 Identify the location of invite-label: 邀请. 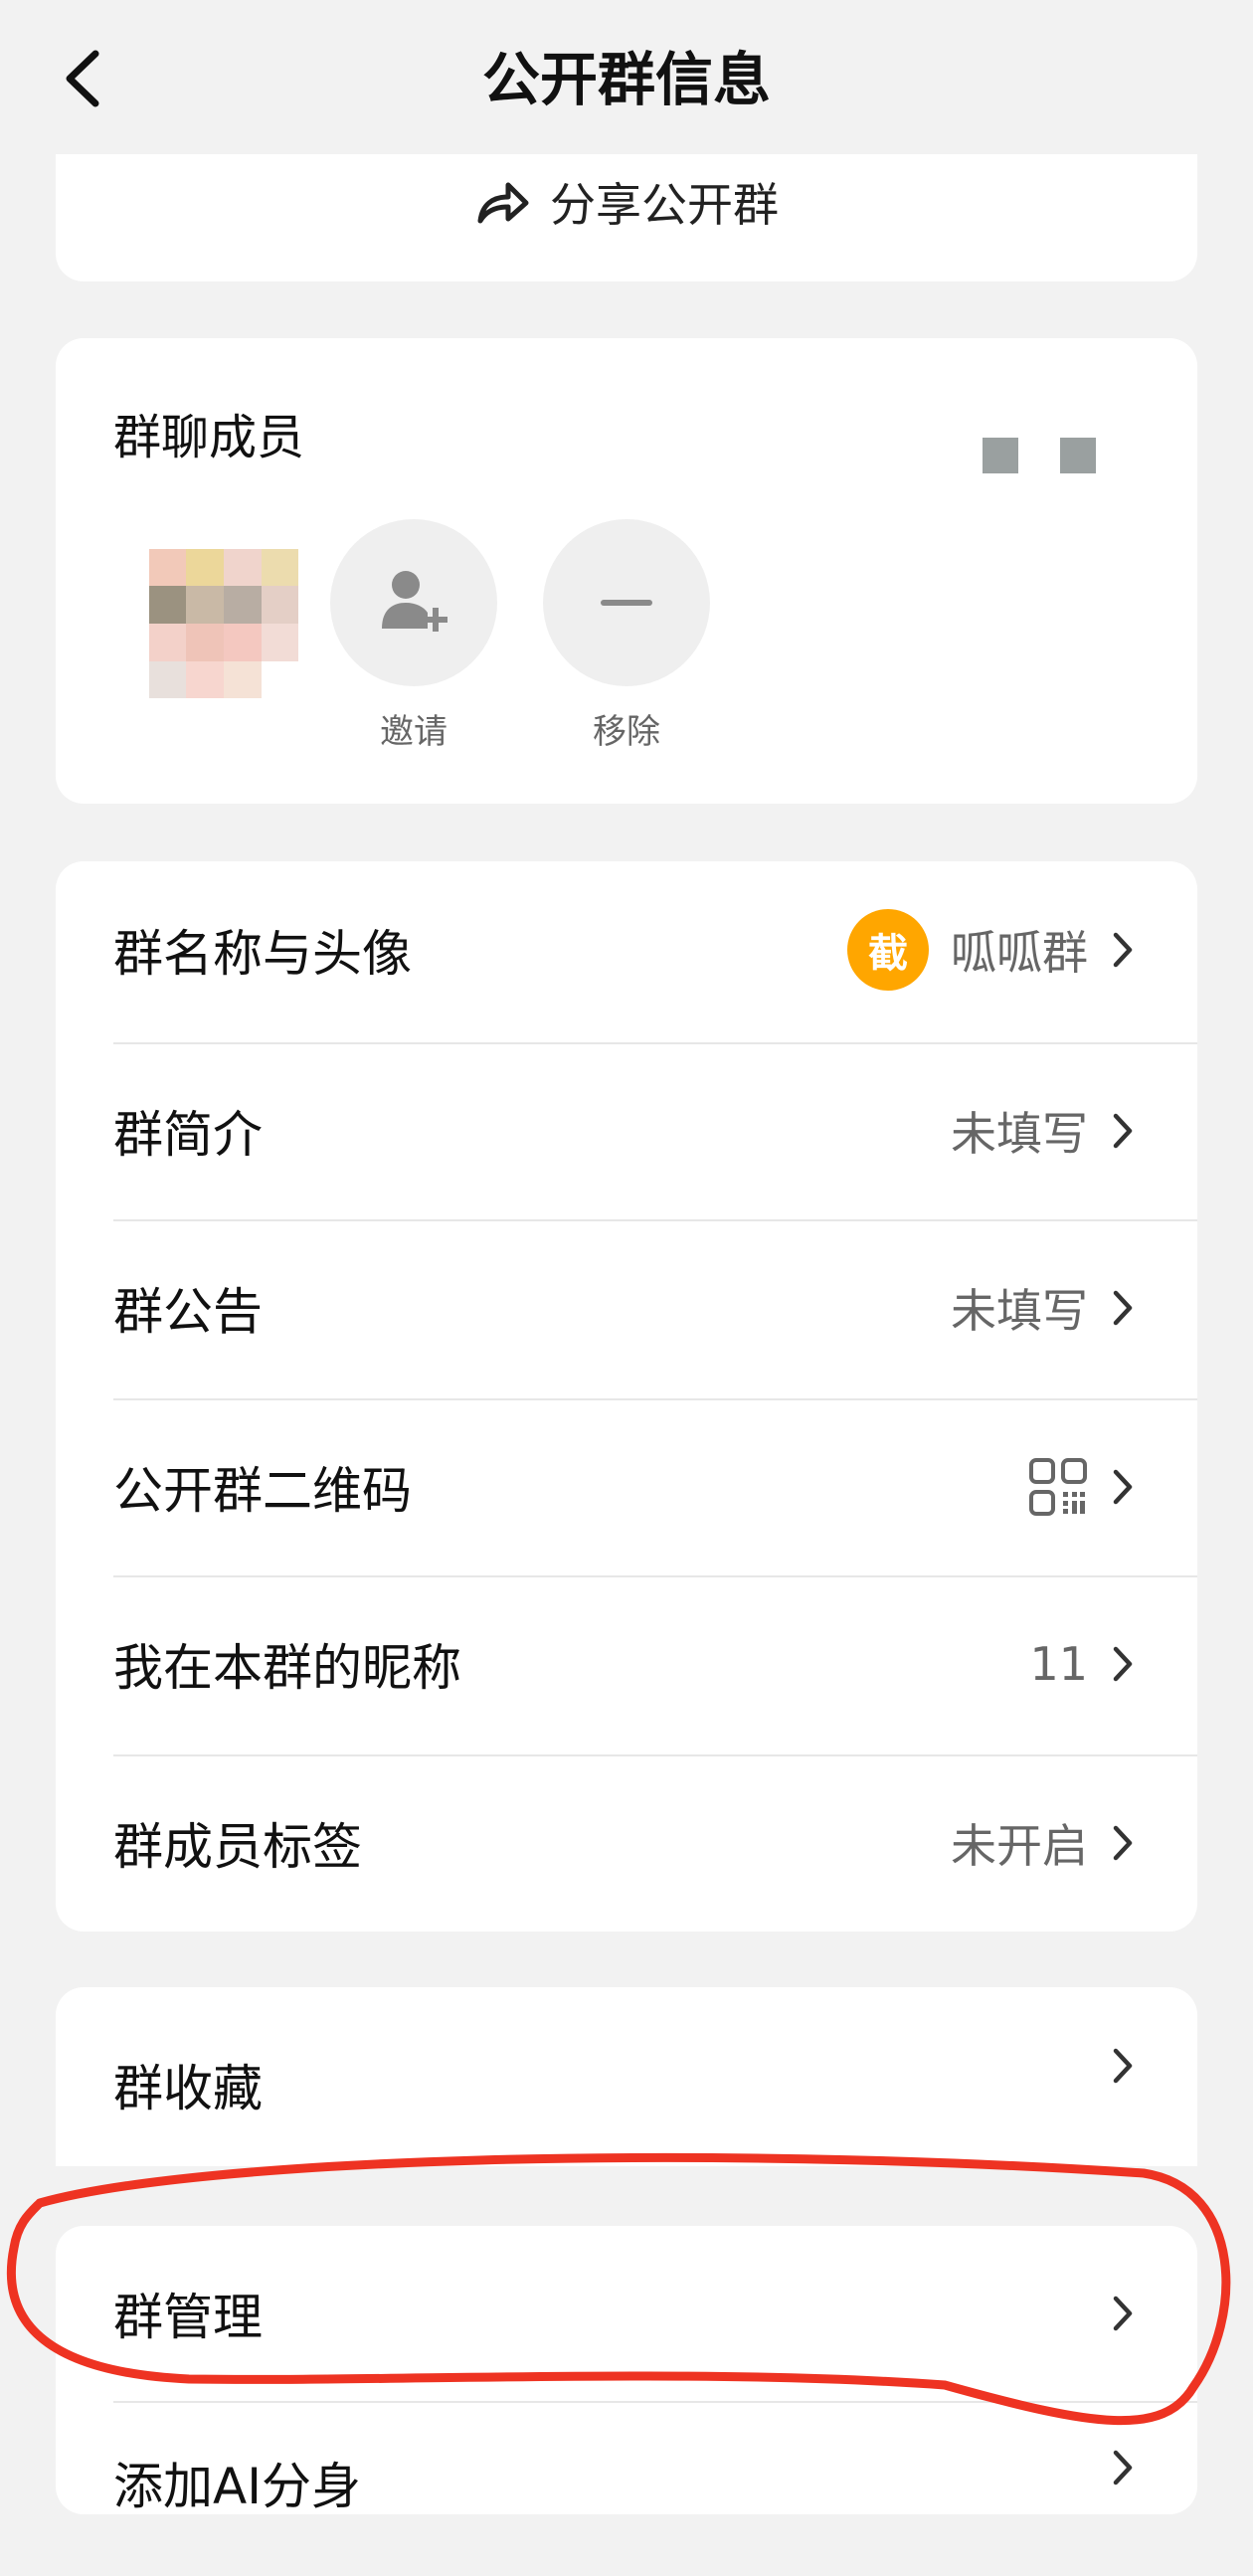
(414, 732).